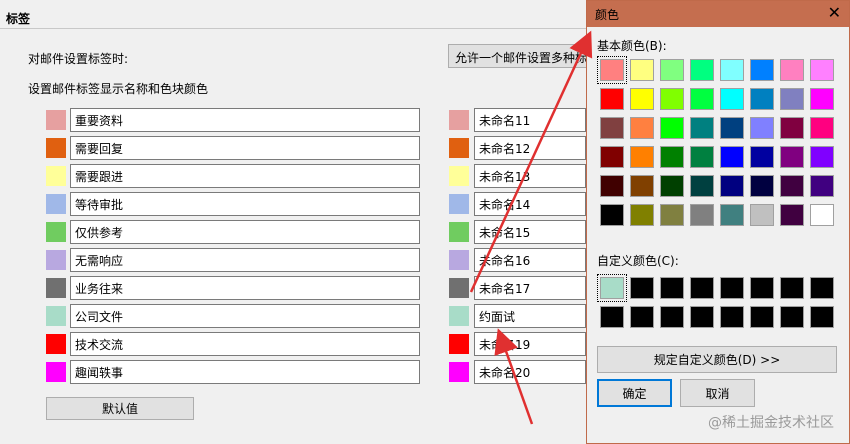 Image resolution: width=850 pixels, height=444 pixels. I want to click on annotation-arrows, so click(531, 227).